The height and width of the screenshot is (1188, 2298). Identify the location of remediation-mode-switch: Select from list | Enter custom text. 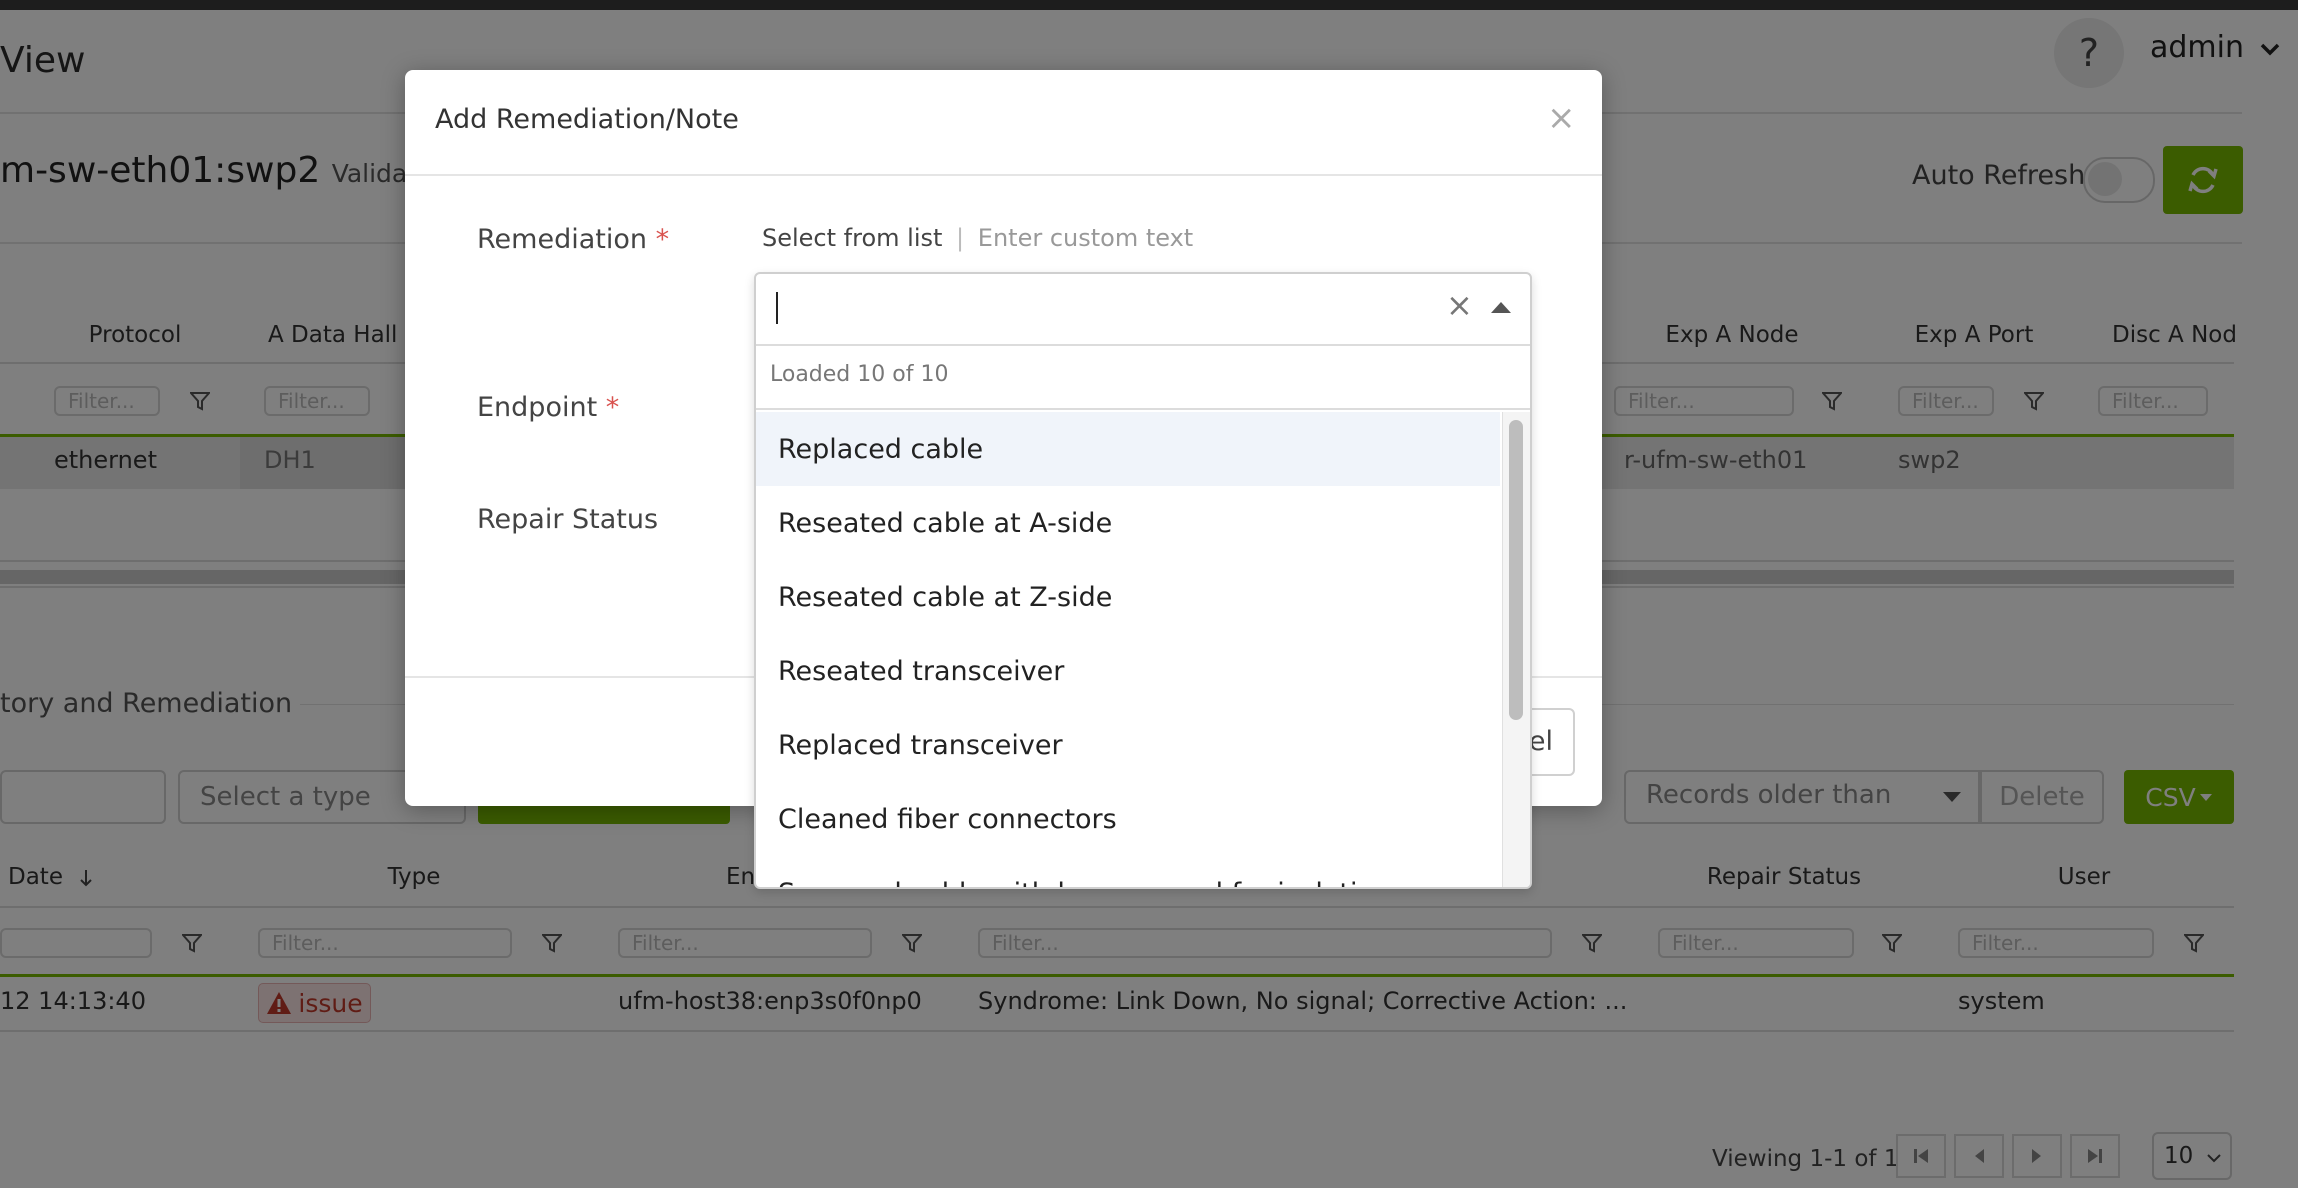
(977, 238).